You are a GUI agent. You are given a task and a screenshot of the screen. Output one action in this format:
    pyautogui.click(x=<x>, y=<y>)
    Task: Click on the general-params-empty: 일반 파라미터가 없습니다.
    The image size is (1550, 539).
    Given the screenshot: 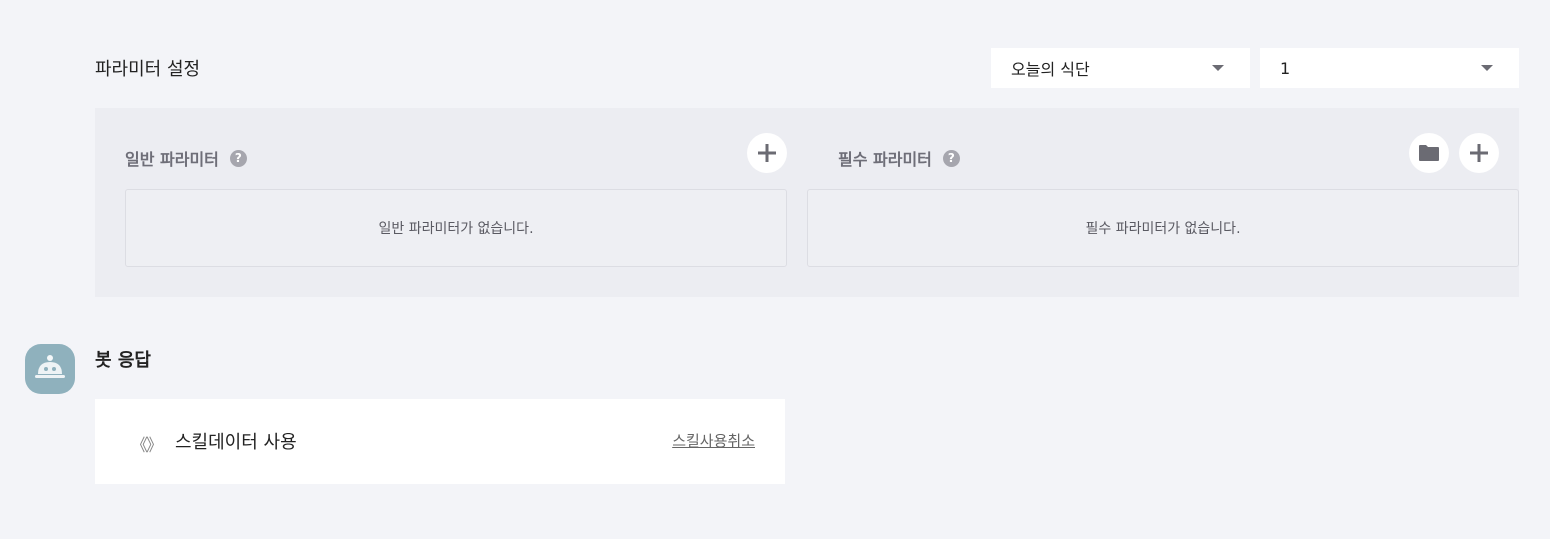 What is the action you would take?
    pyautogui.click(x=456, y=228)
    